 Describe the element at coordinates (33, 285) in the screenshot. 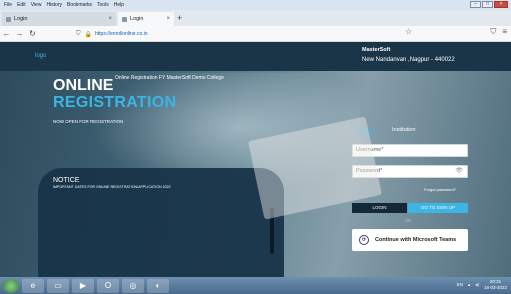

I see `ie-browser-icon: e` at that location.